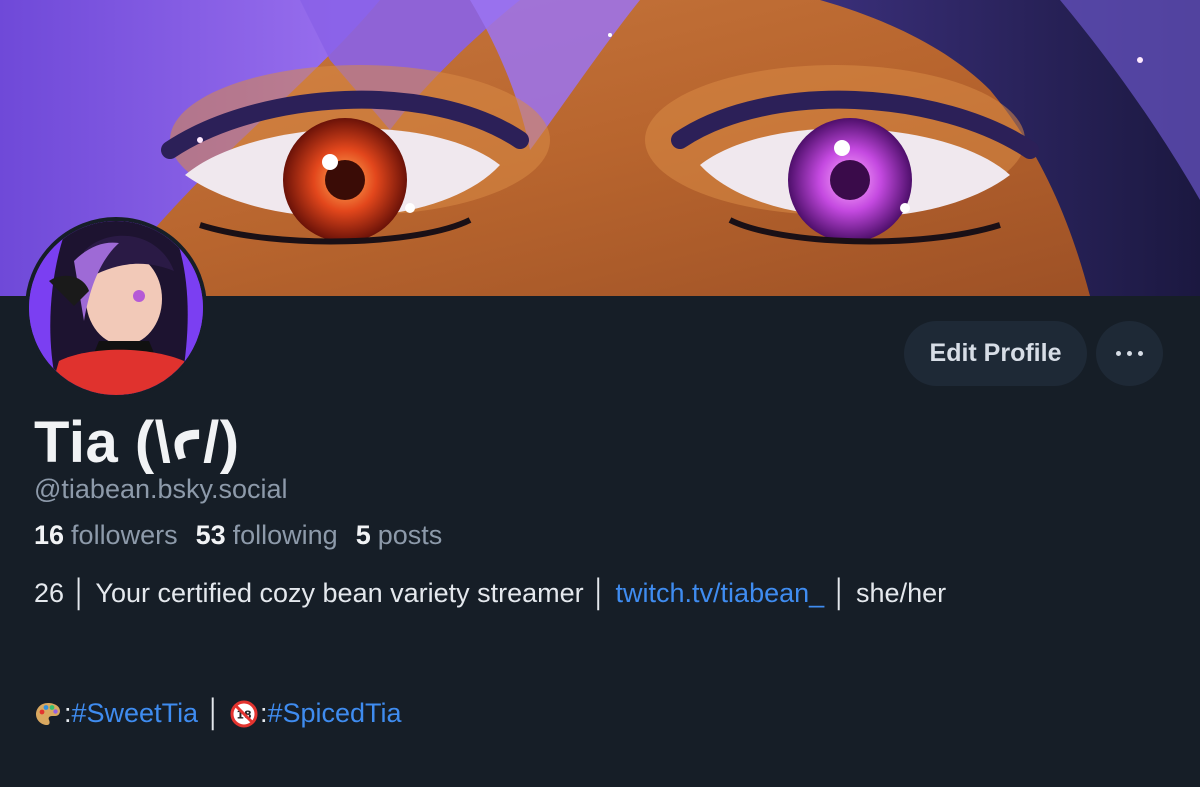 This screenshot has width=1200, height=787. I want to click on following-stat: 53 following, so click(267, 535).